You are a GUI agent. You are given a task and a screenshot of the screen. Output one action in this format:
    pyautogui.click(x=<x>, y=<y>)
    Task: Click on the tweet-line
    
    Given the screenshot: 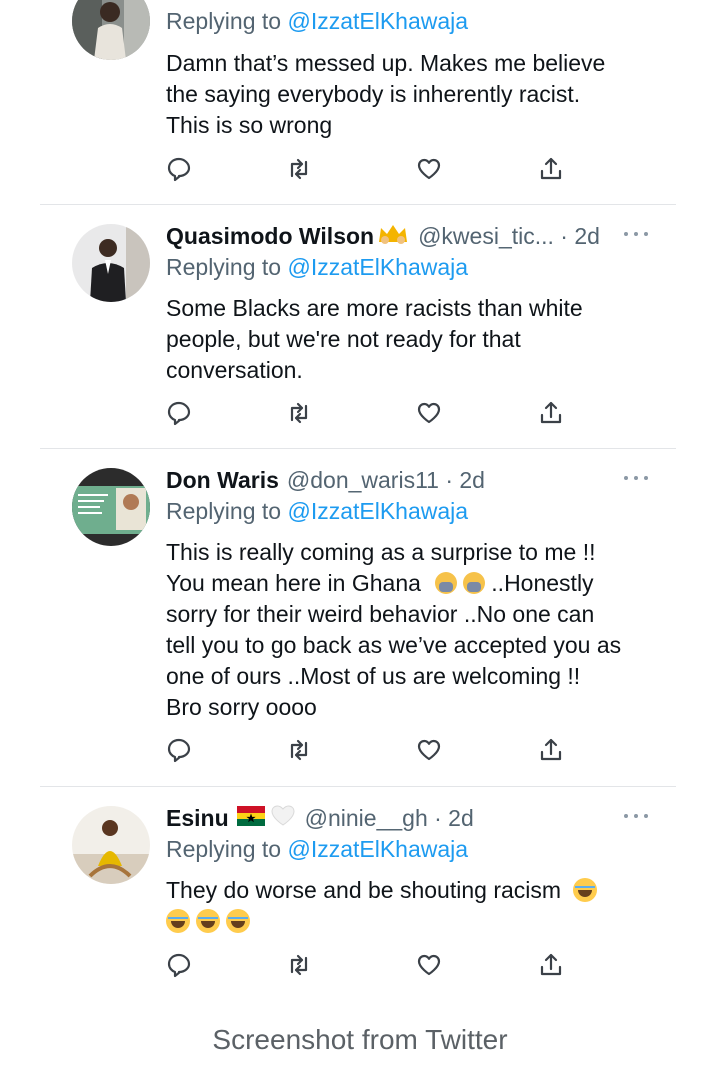 What is the action you would take?
    pyautogui.click(x=416, y=921)
    